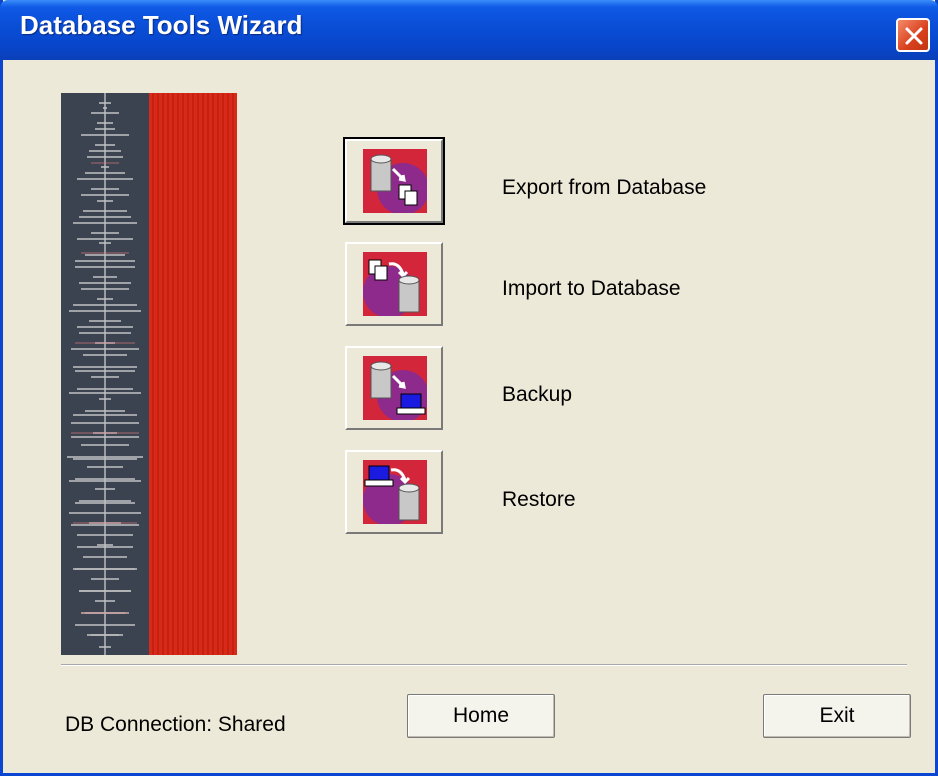  I want to click on backup-button, so click(394, 388).